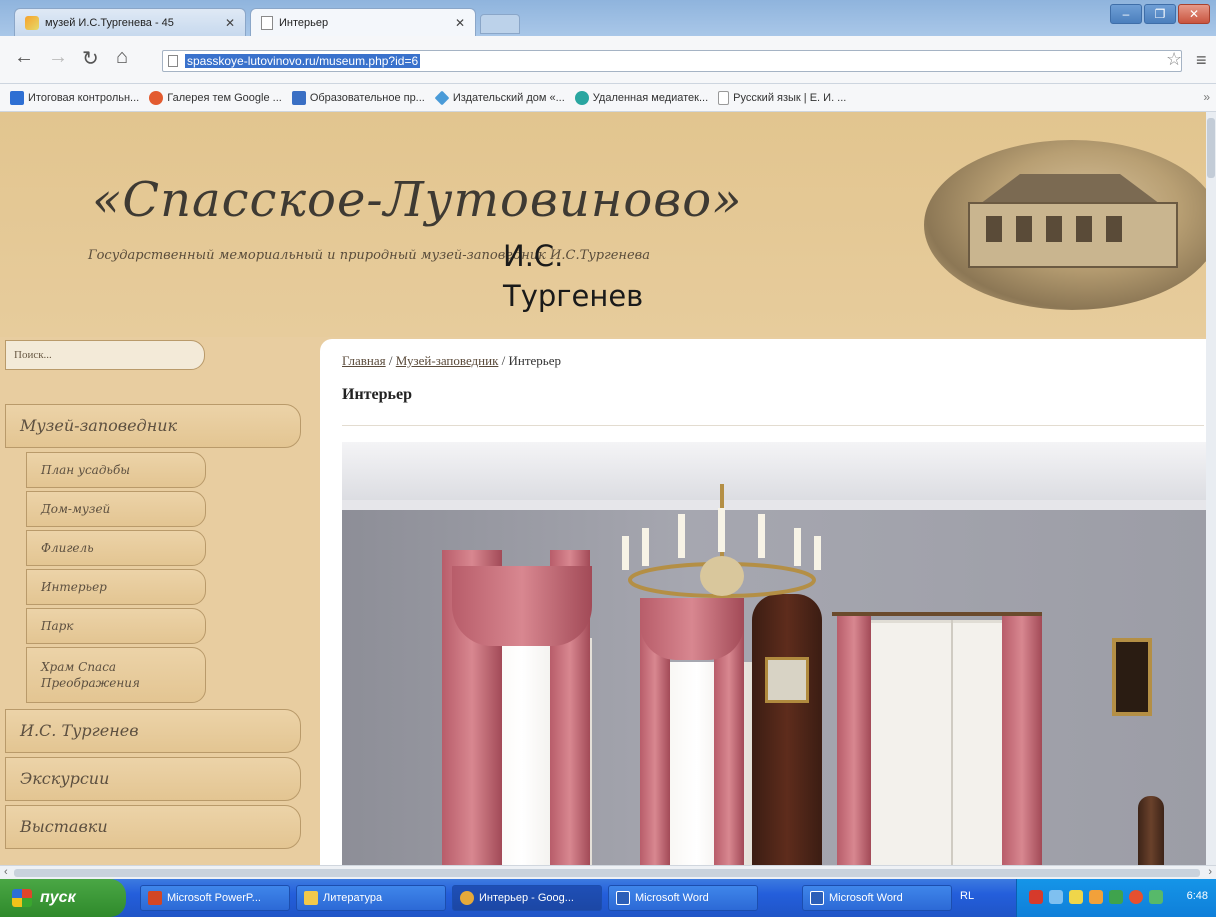 The height and width of the screenshot is (917, 1216). I want to click on tab-interior: Интерьер ✕, so click(363, 22).